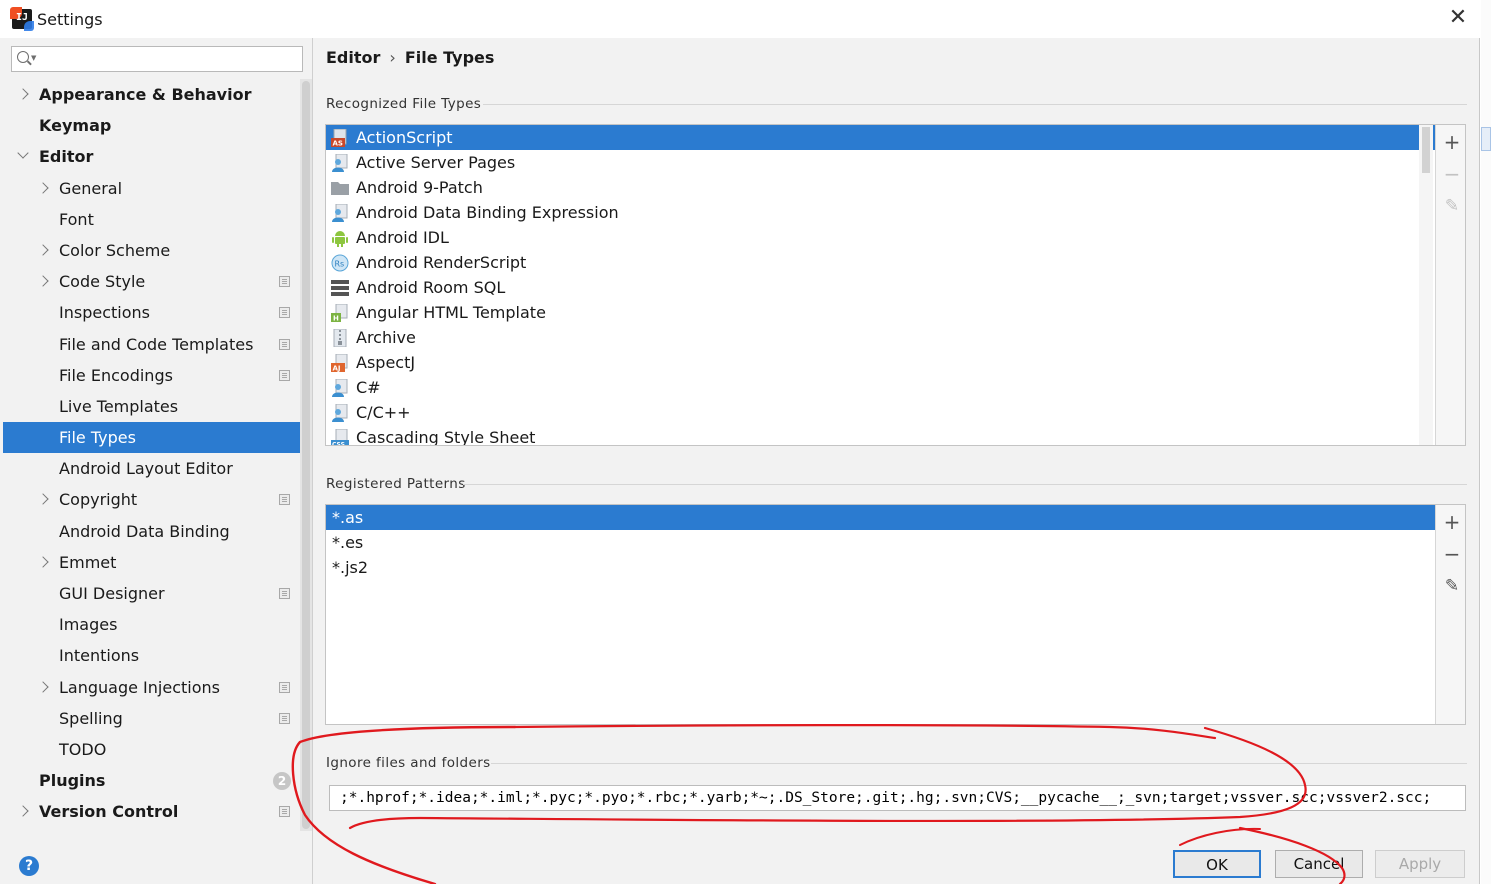  What do you see at coordinates (451, 312) in the screenshot?
I see `file-type-label: Angular HTML Template` at bounding box center [451, 312].